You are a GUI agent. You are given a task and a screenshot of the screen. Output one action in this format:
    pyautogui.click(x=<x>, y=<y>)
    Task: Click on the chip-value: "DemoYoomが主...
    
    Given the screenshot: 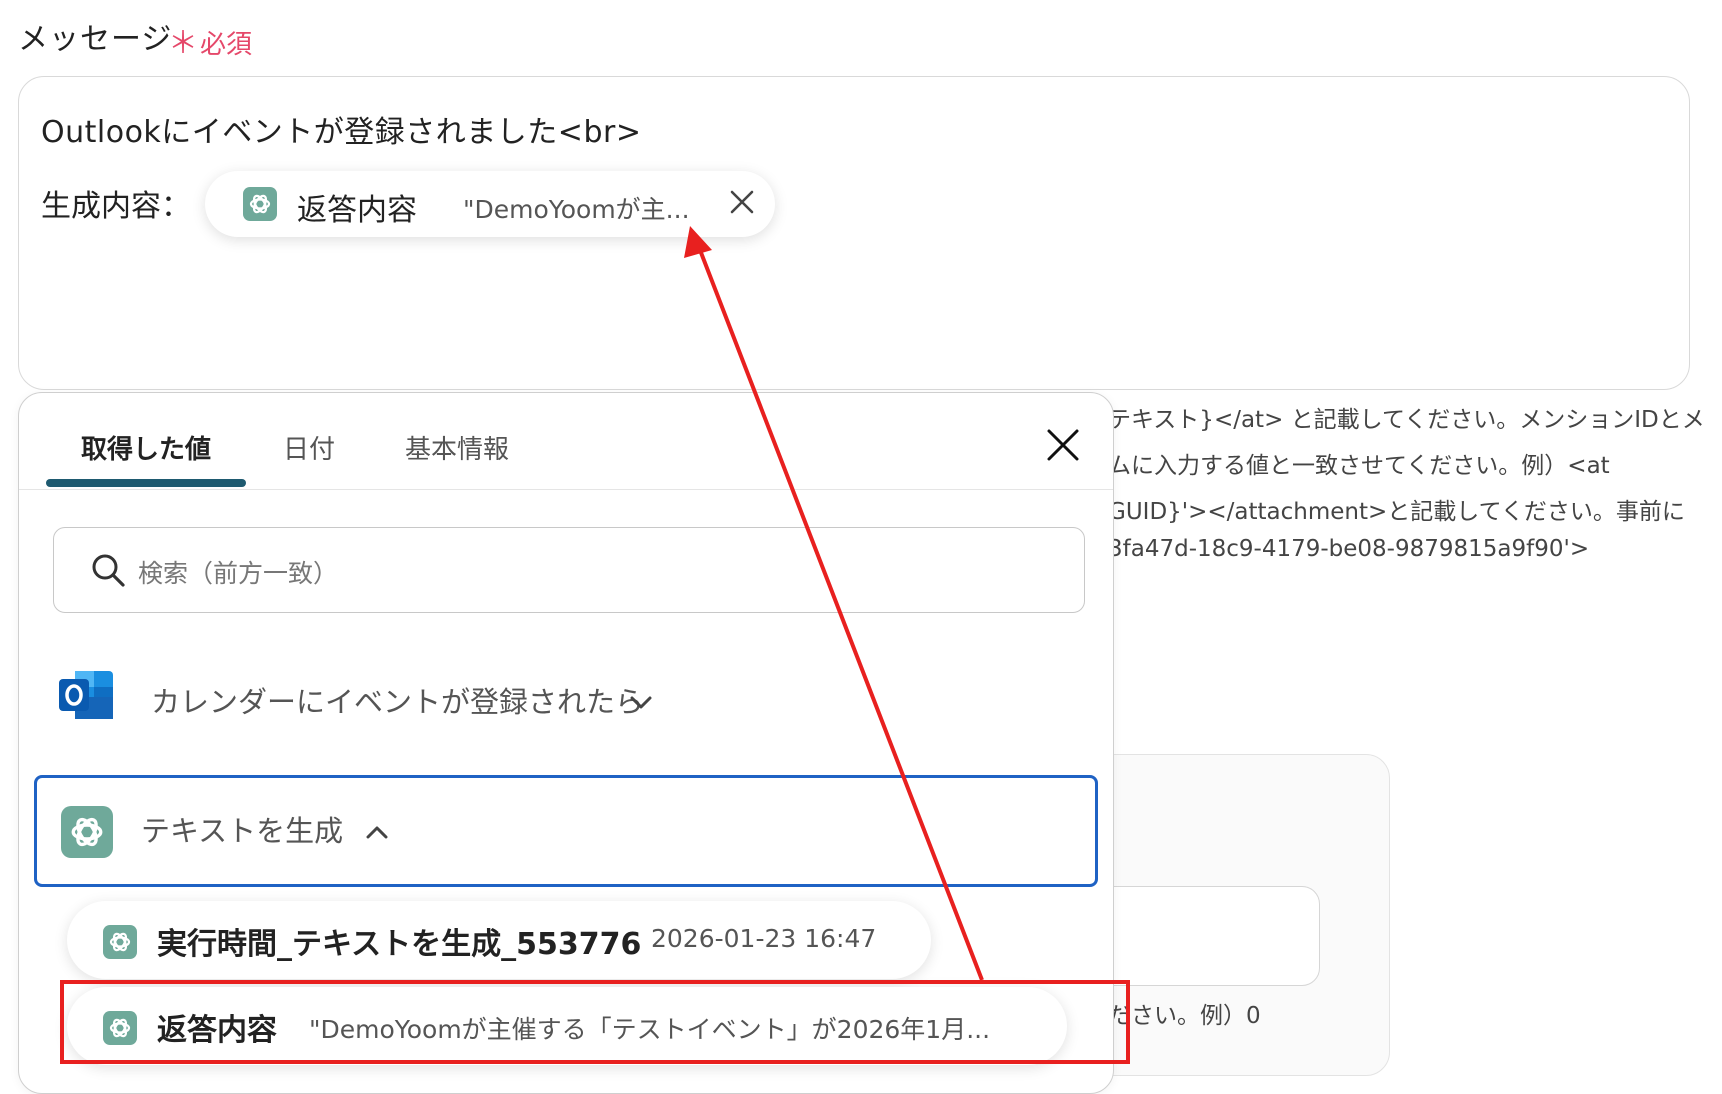 What is the action you would take?
    pyautogui.click(x=576, y=209)
    